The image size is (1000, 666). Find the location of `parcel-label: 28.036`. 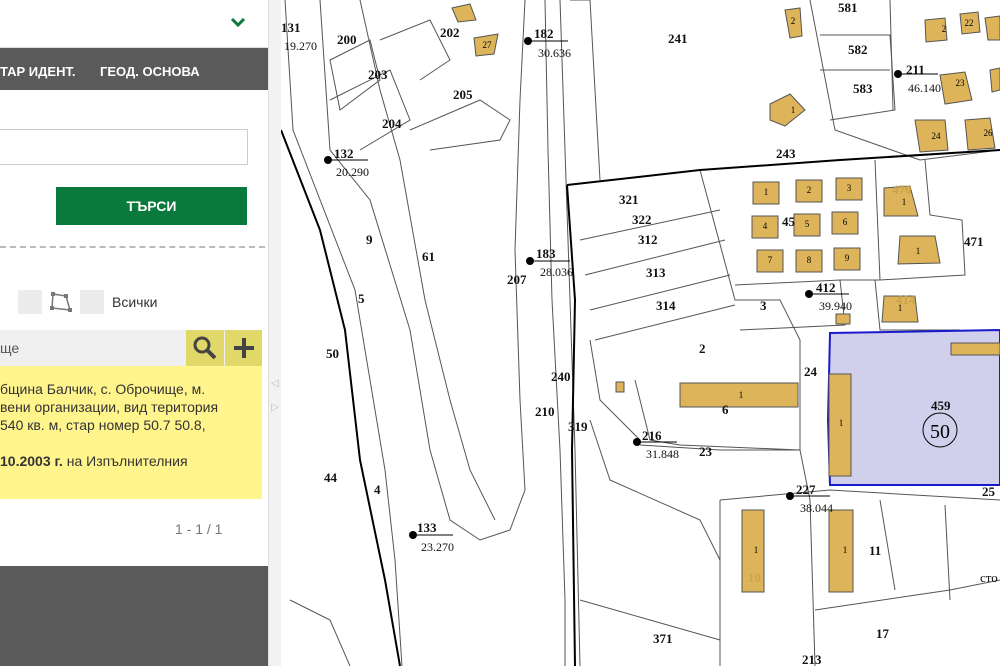

parcel-label: 28.036 is located at coordinates (556, 272).